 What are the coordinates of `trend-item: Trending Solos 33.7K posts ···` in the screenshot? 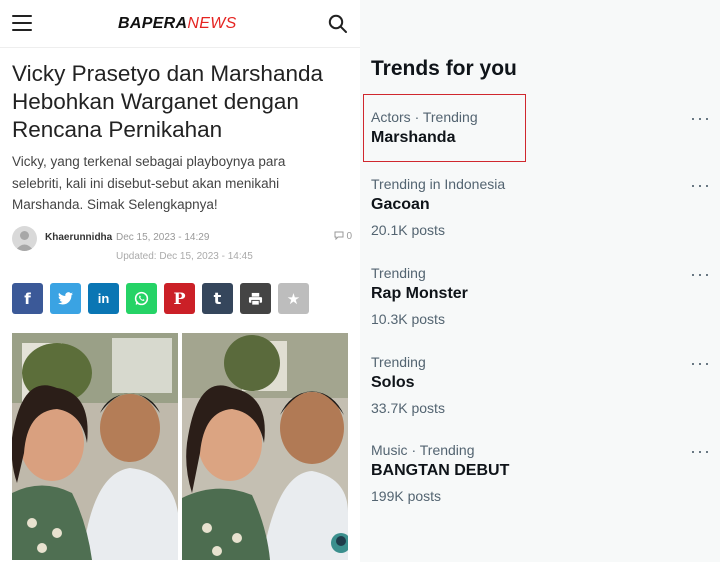 It's located at (541, 389).